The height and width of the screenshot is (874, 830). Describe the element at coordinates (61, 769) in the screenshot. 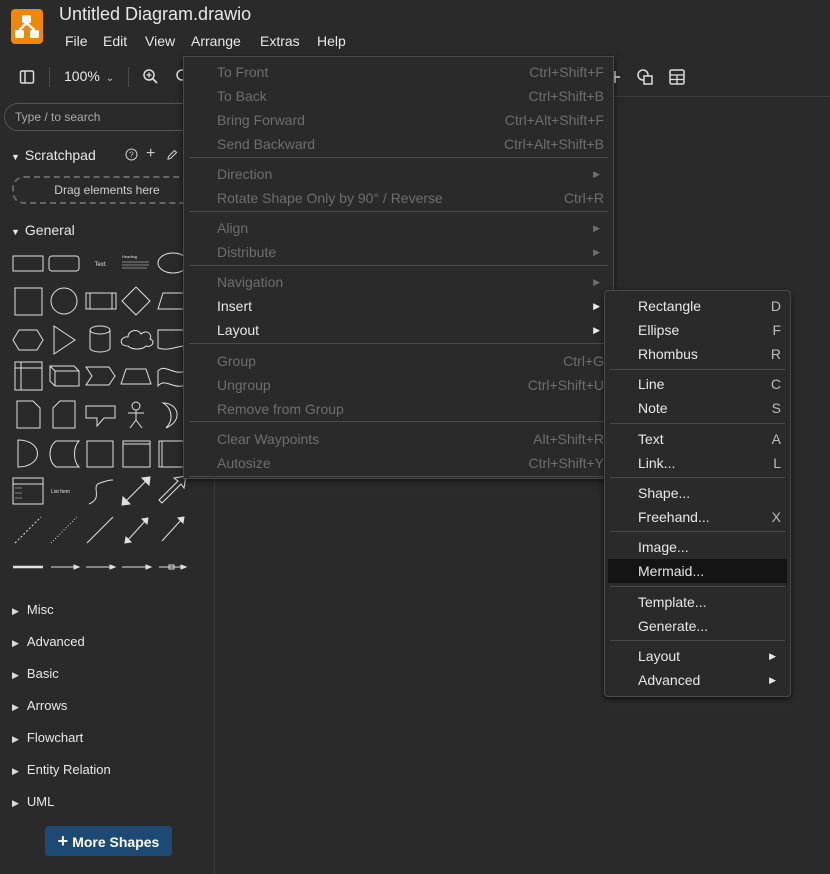

I see `section-entity-relation: ▶ Entity Relation` at that location.